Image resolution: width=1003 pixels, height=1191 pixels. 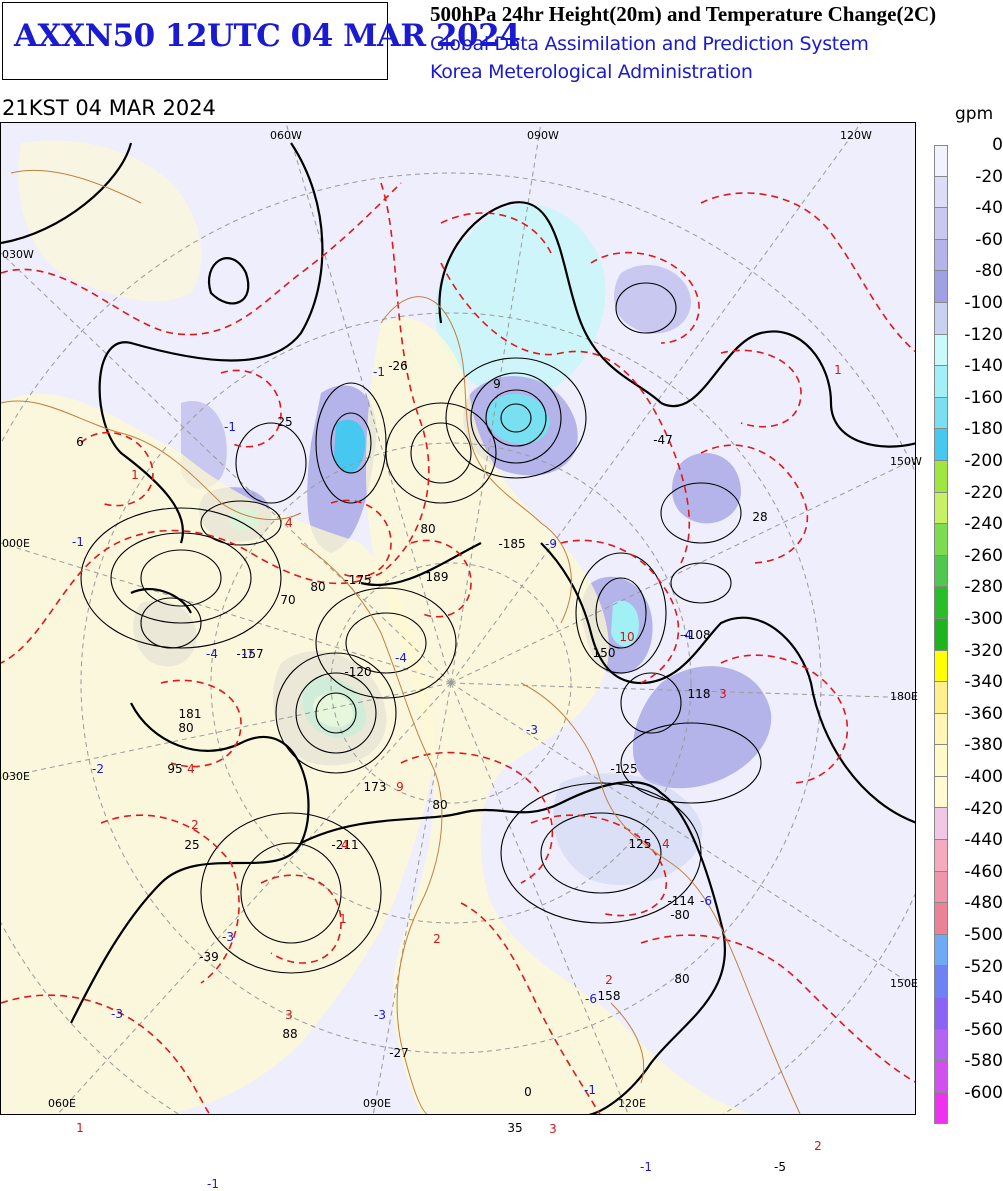 What do you see at coordinates (358, 580) in the screenshot?
I see `height-change-label: -175` at bounding box center [358, 580].